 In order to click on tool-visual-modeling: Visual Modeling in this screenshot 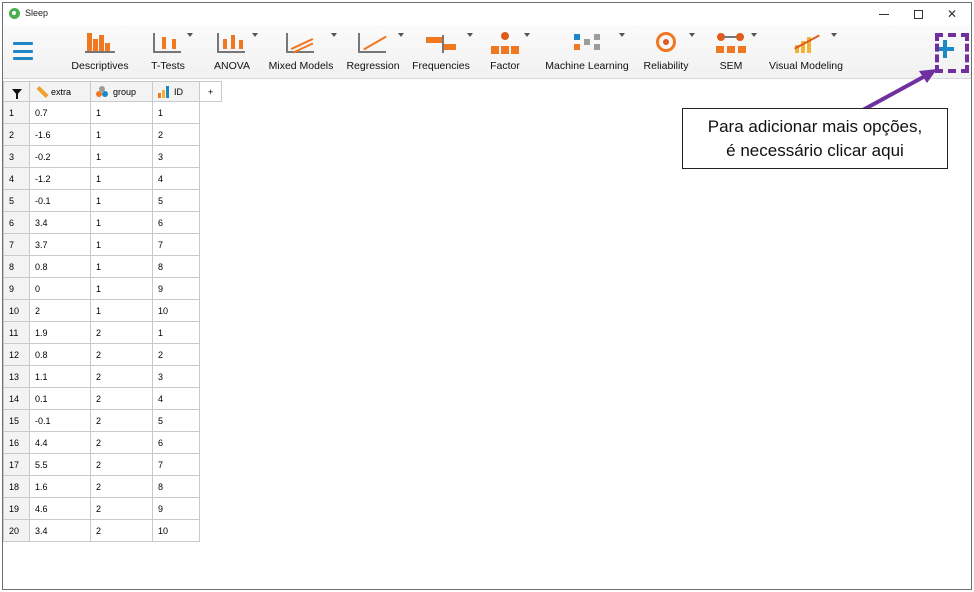, I will do `click(806, 52)`.